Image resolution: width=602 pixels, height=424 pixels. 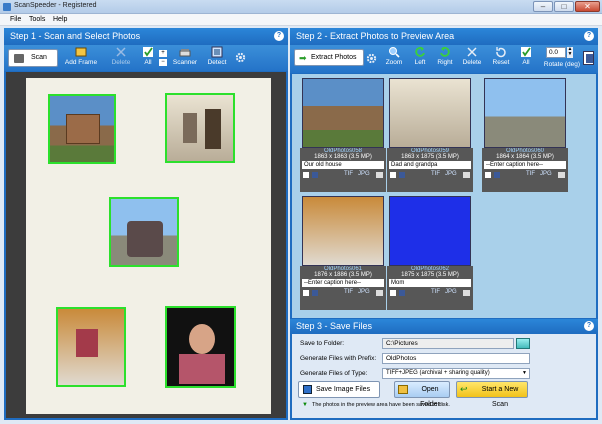 What do you see at coordinates (146, 36) in the screenshot?
I see `step1-header: Step 1 - Scan and Select Photos` at bounding box center [146, 36].